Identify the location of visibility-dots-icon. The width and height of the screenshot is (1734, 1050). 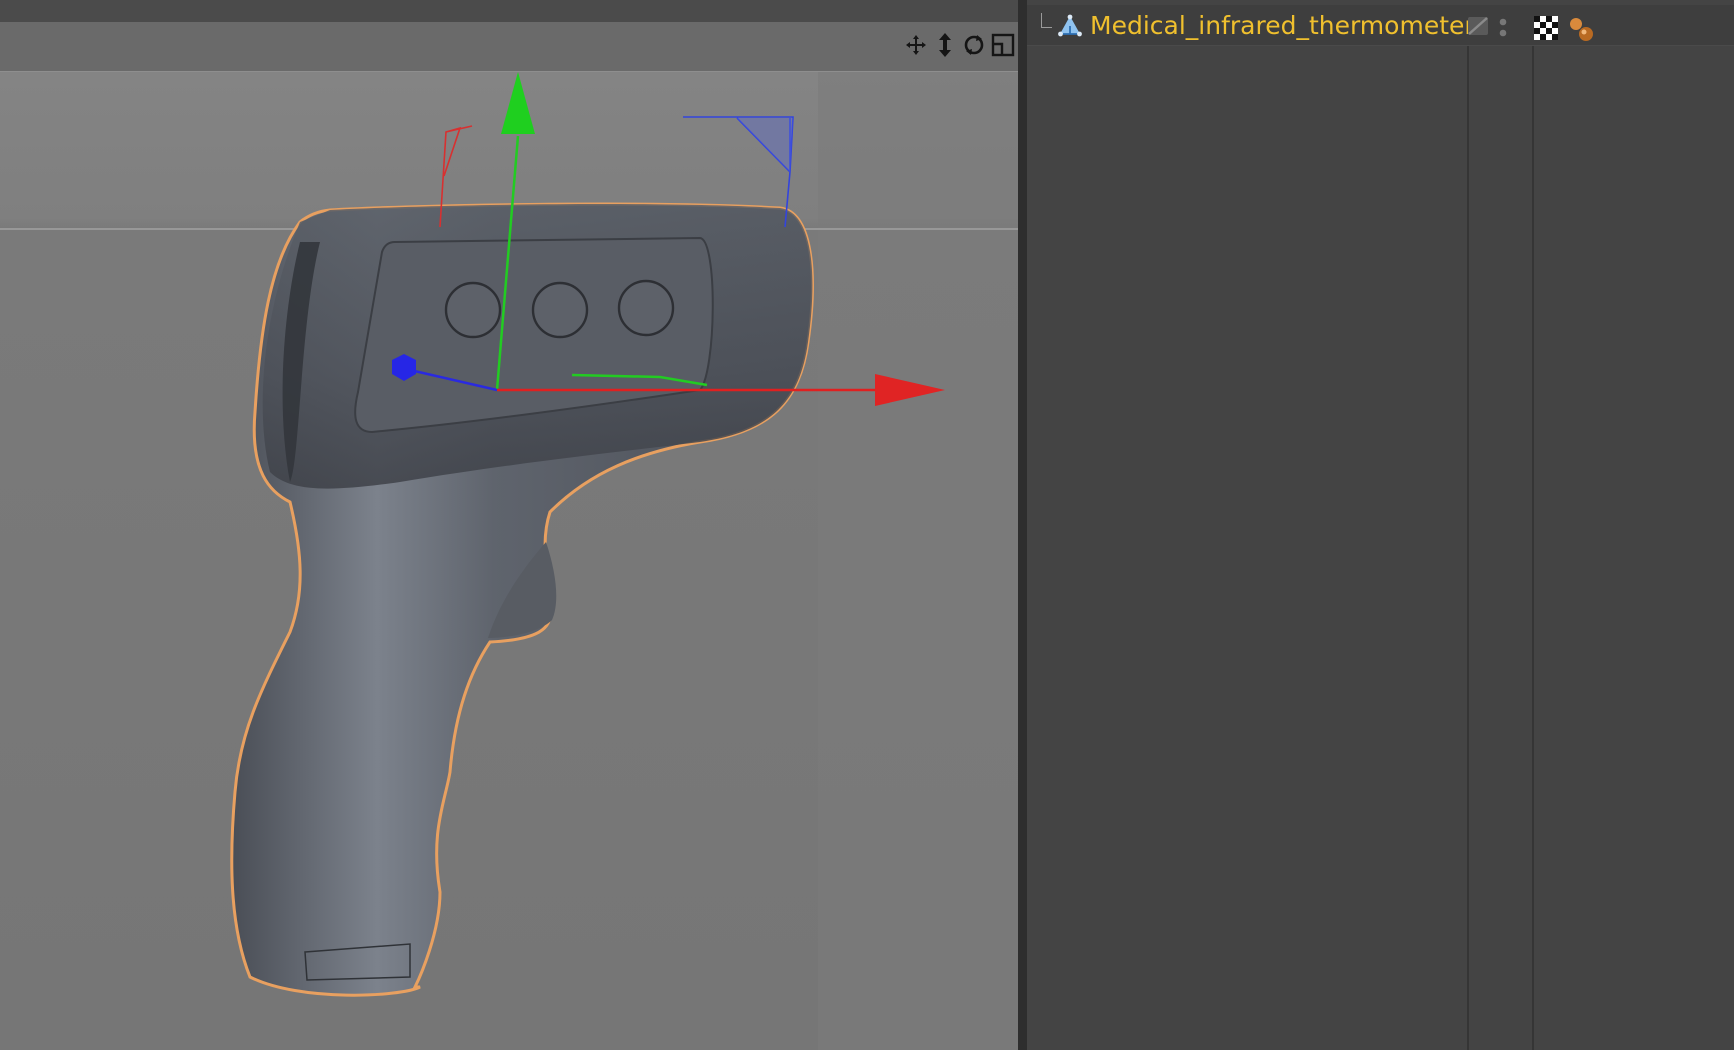
(1503, 30).